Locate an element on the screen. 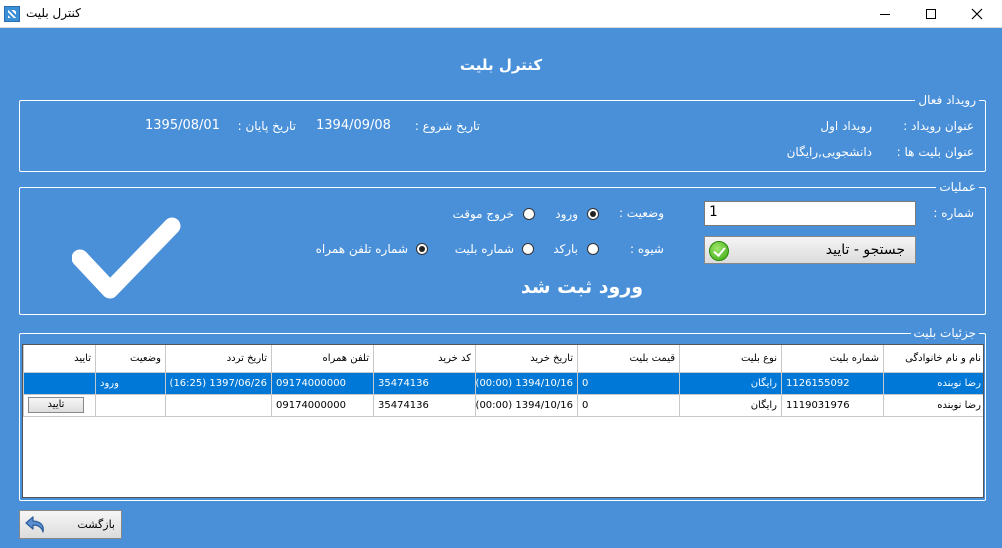 This screenshot has height=548, width=1002. close-icon is located at coordinates (977, 14).